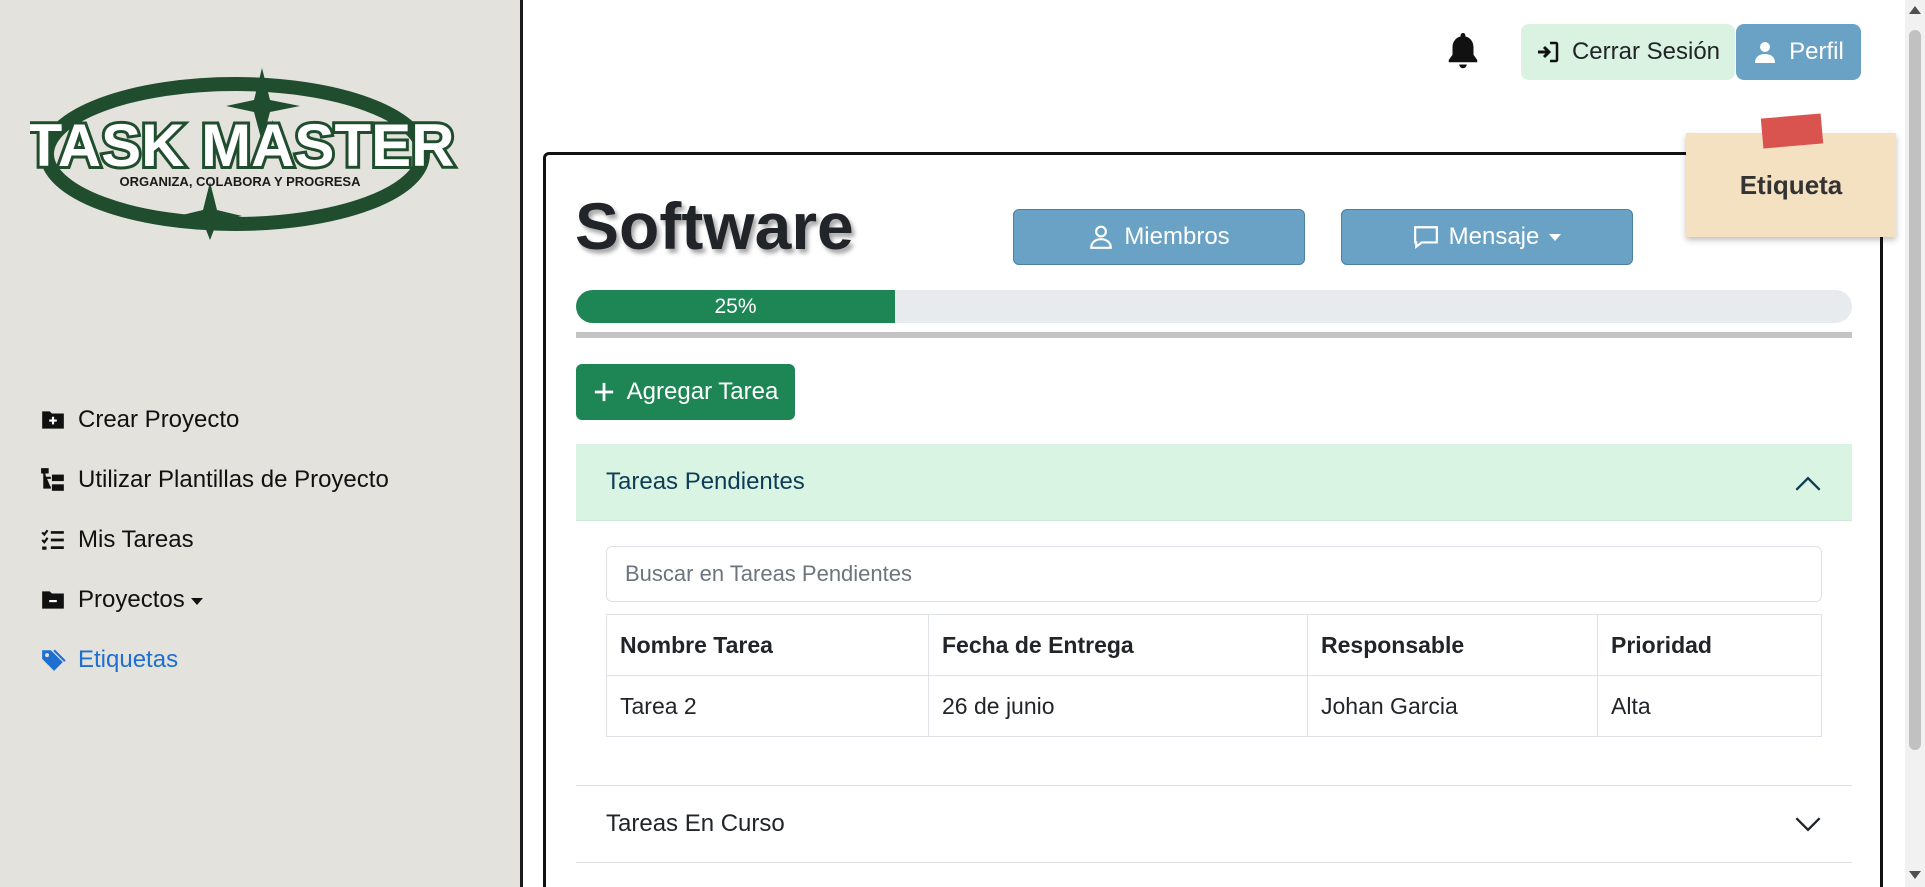 The width and height of the screenshot is (1925, 887). I want to click on add-task-label: Agregar Tarea, so click(702, 391).